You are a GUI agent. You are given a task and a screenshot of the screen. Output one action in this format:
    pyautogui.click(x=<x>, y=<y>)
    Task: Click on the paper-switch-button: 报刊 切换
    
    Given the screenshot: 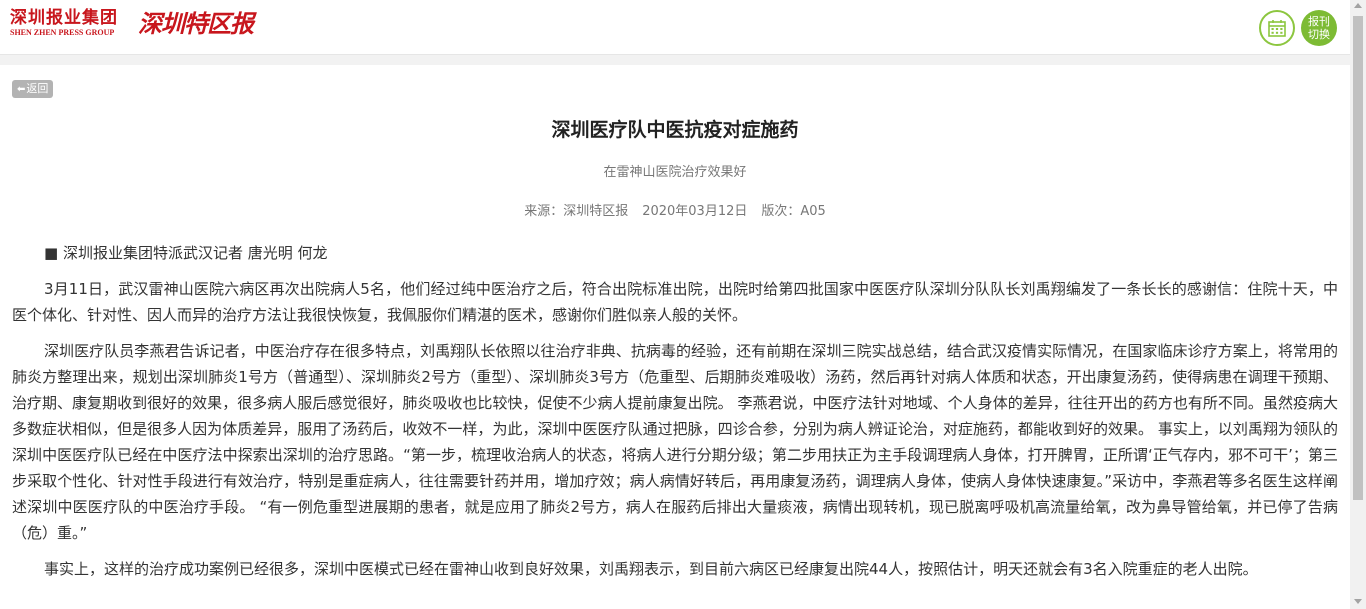 What is the action you would take?
    pyautogui.click(x=1319, y=28)
    